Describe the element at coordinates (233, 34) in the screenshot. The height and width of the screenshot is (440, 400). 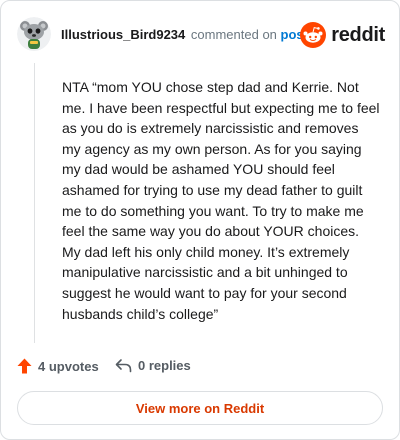
I see `action-text: commented on` at that location.